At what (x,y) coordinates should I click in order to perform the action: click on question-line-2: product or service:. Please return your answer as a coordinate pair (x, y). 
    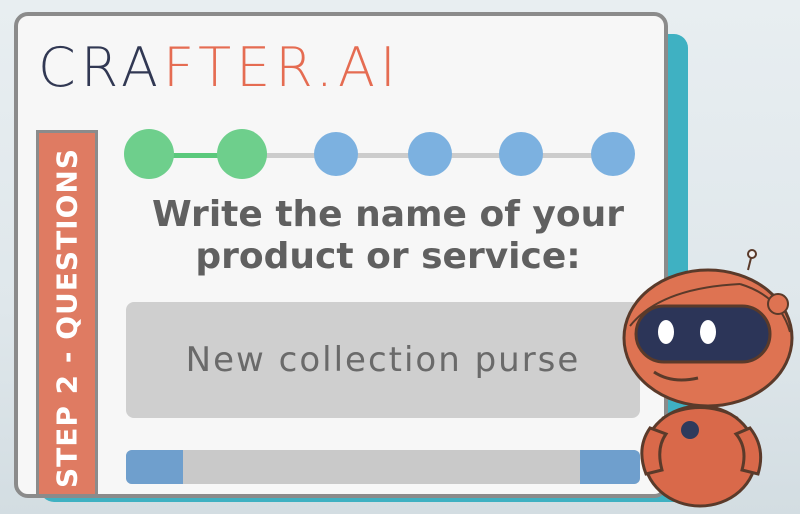
    Looking at the image, I should click on (388, 256).